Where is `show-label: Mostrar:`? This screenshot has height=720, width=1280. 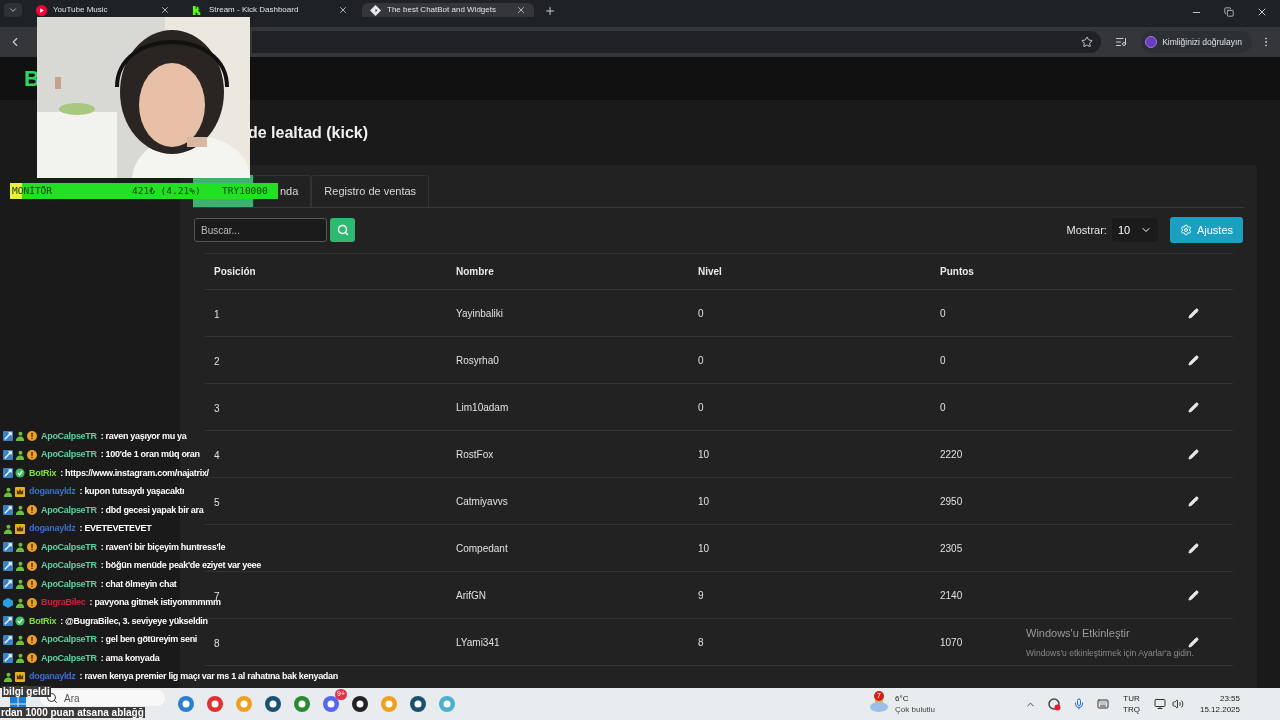
show-label: Mostrar: is located at coordinates (1086, 230).